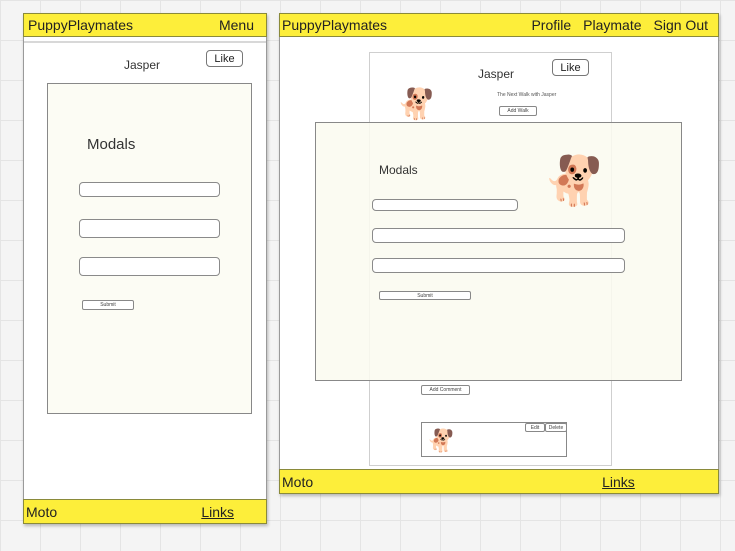 Image resolution: width=735 pixels, height=551 pixels. What do you see at coordinates (142, 65) in the screenshot?
I see `mobile-dog-name: Jasper` at bounding box center [142, 65].